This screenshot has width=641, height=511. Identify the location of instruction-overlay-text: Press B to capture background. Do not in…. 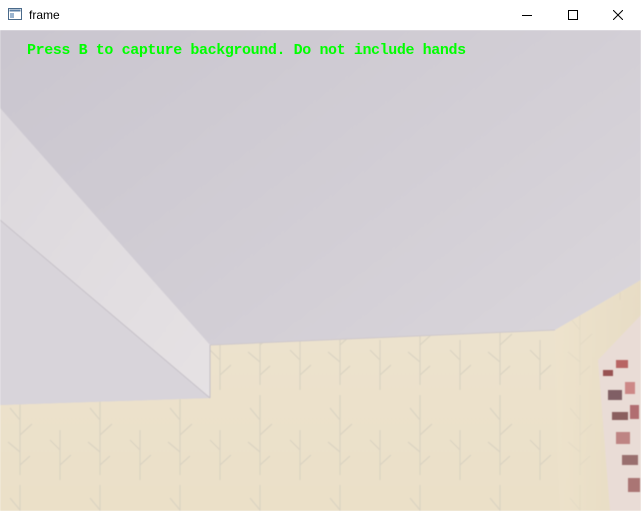
(246, 50).